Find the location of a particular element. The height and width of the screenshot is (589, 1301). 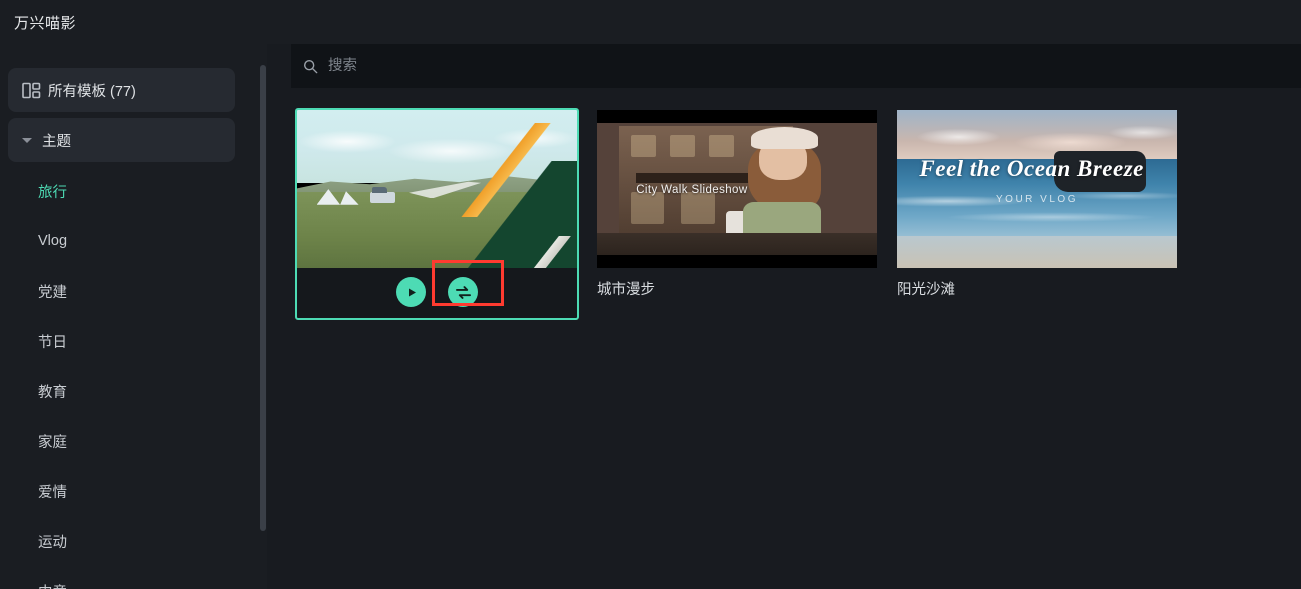

search-icon is located at coordinates (310, 66).